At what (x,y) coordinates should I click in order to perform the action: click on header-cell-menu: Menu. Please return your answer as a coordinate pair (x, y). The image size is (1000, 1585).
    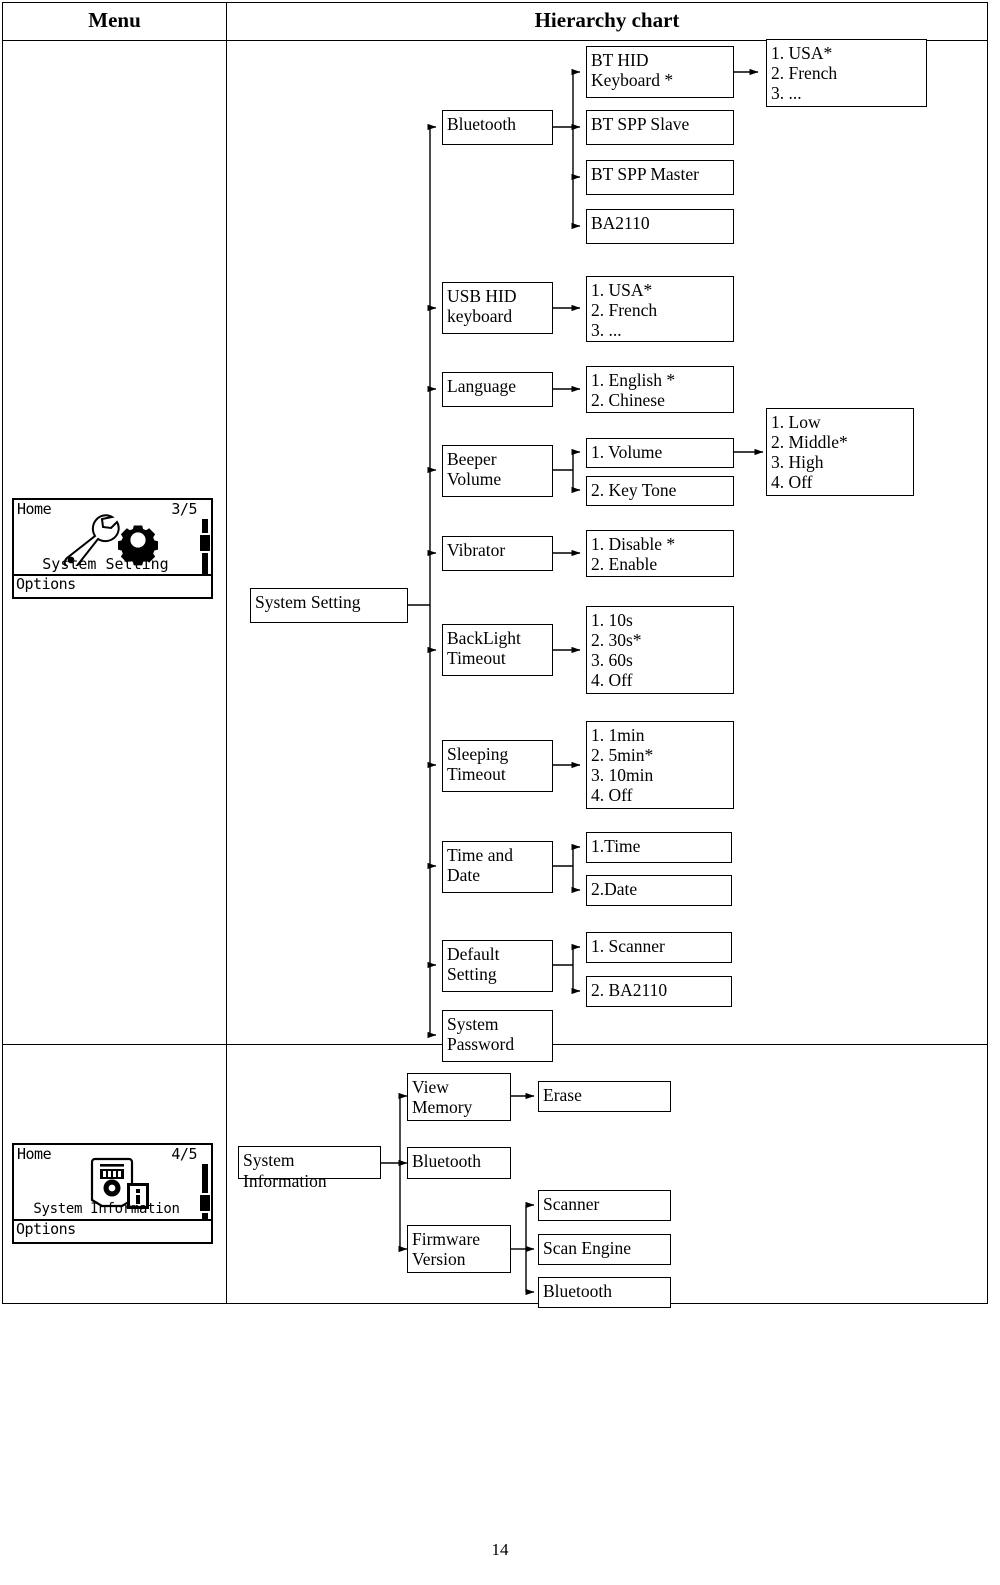
    Looking at the image, I should click on (114, 21).